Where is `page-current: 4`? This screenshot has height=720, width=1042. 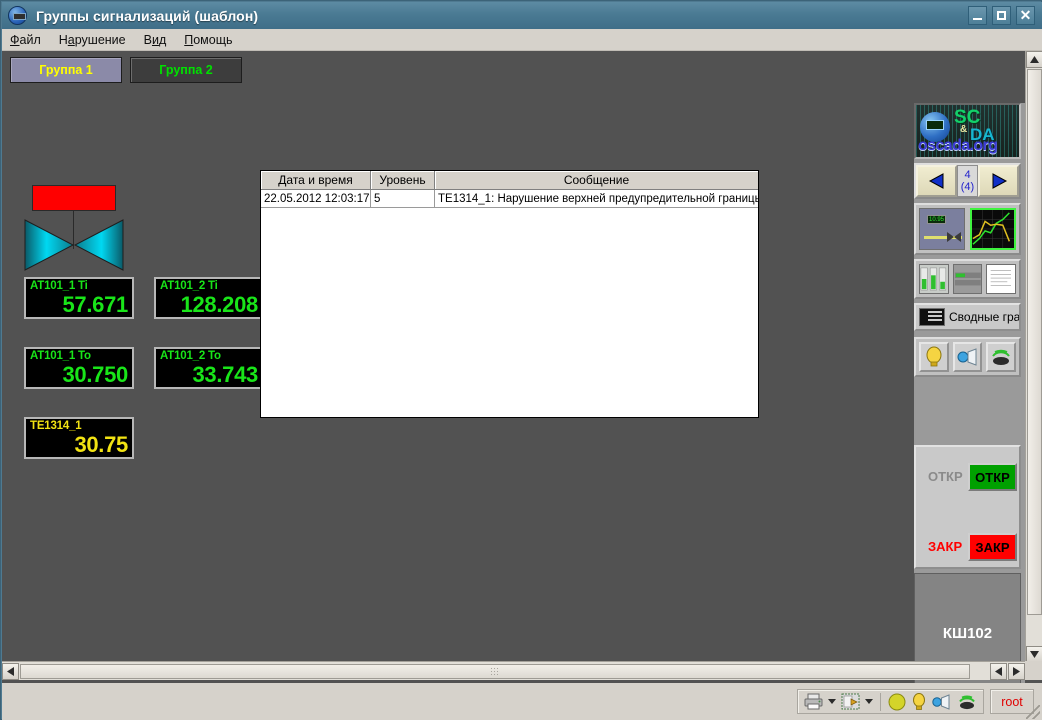 page-current: 4 is located at coordinates (967, 175).